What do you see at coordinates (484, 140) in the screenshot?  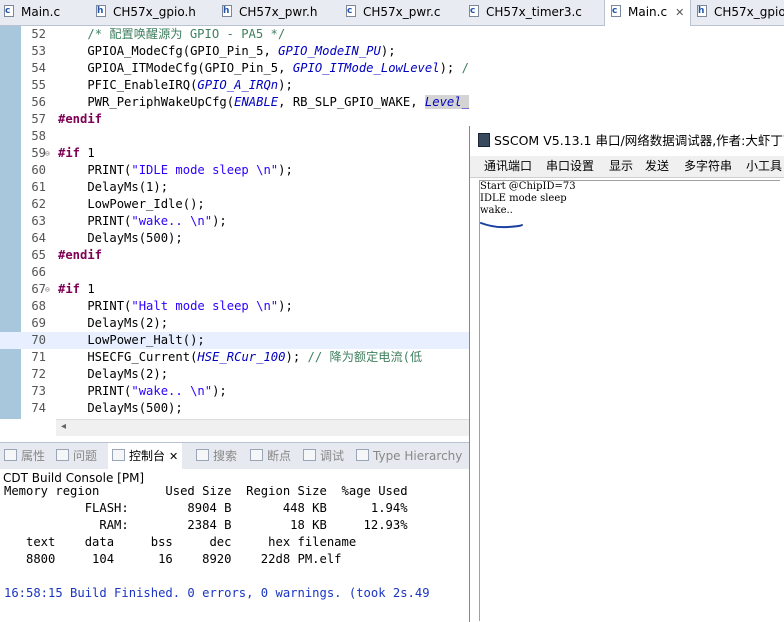 I see `sscom-app-icon` at bounding box center [484, 140].